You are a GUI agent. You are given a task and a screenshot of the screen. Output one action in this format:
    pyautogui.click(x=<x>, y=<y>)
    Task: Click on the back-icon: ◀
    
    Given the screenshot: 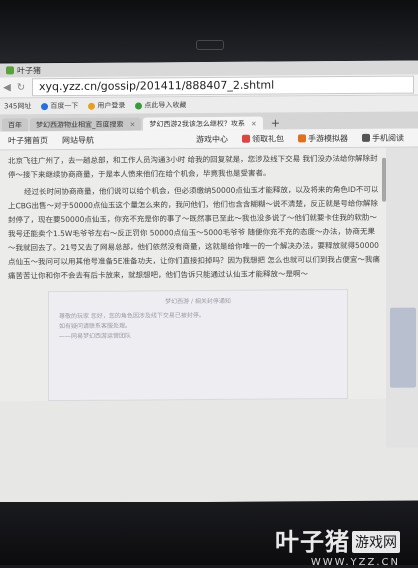 What is the action you would take?
    pyautogui.click(x=7, y=87)
    